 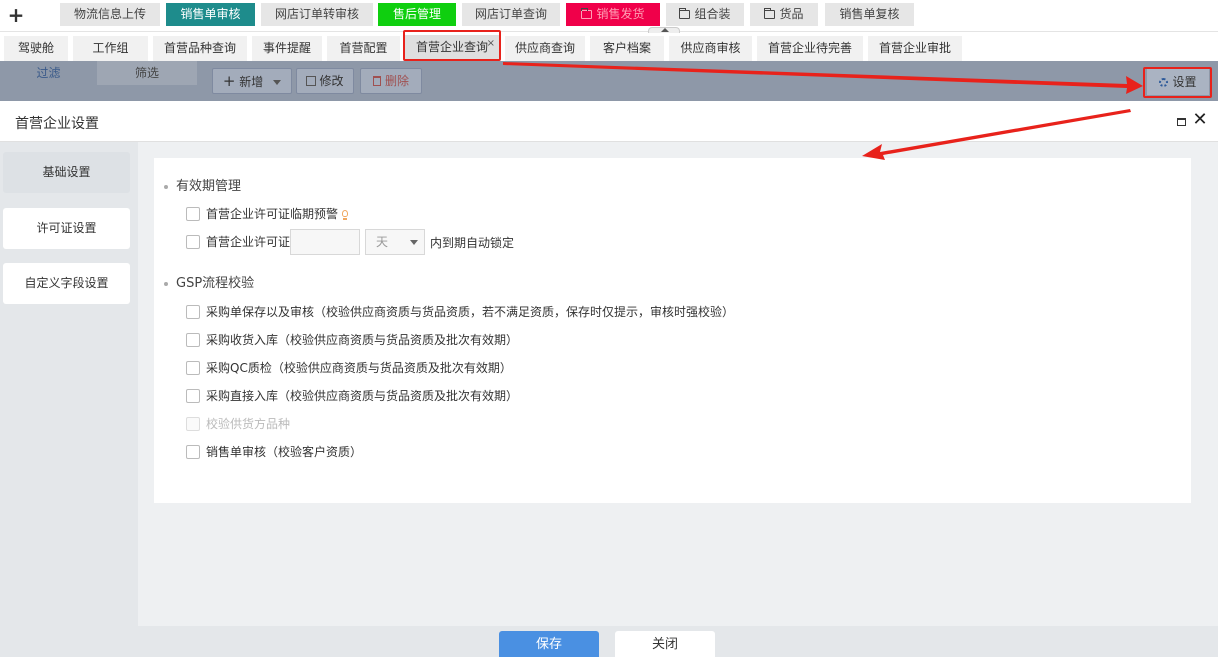 I want to click on annotation-box-active-tab, so click(x=452, y=45).